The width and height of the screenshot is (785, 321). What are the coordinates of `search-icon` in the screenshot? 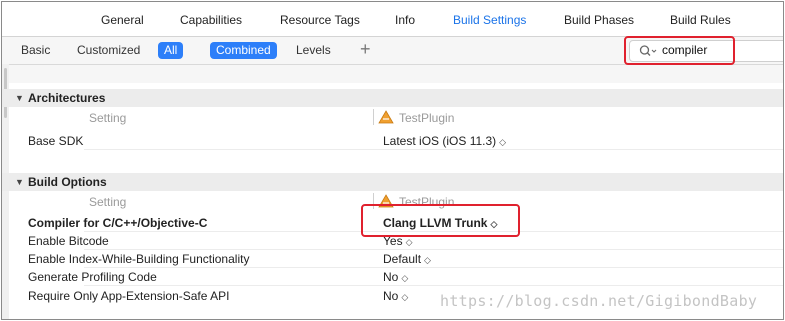 It's located at (648, 50).